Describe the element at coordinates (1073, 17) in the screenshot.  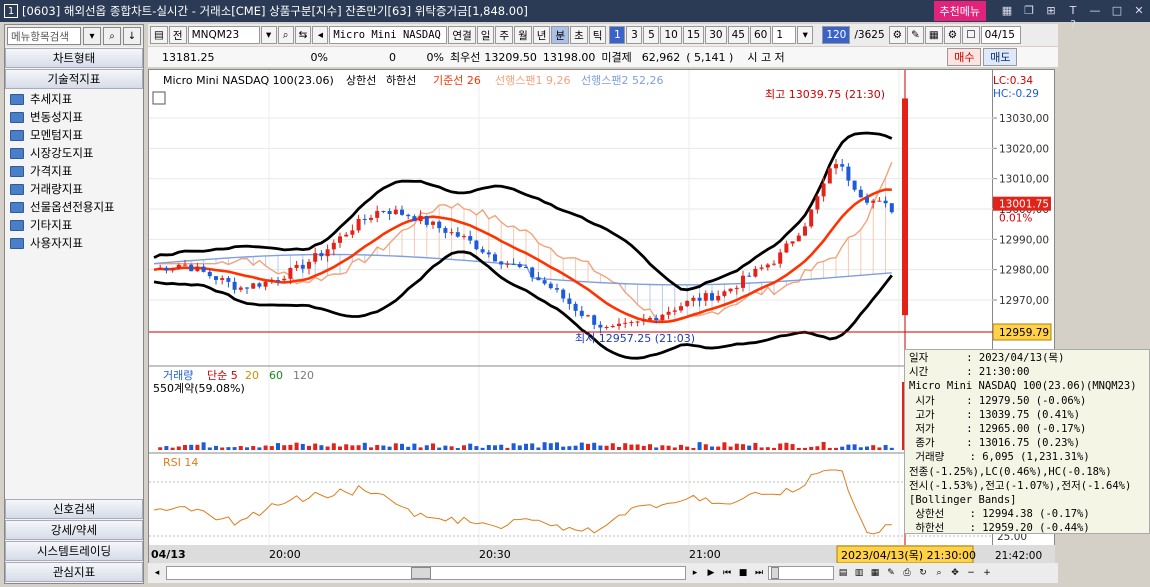
I see `help-icon: T ?` at that location.